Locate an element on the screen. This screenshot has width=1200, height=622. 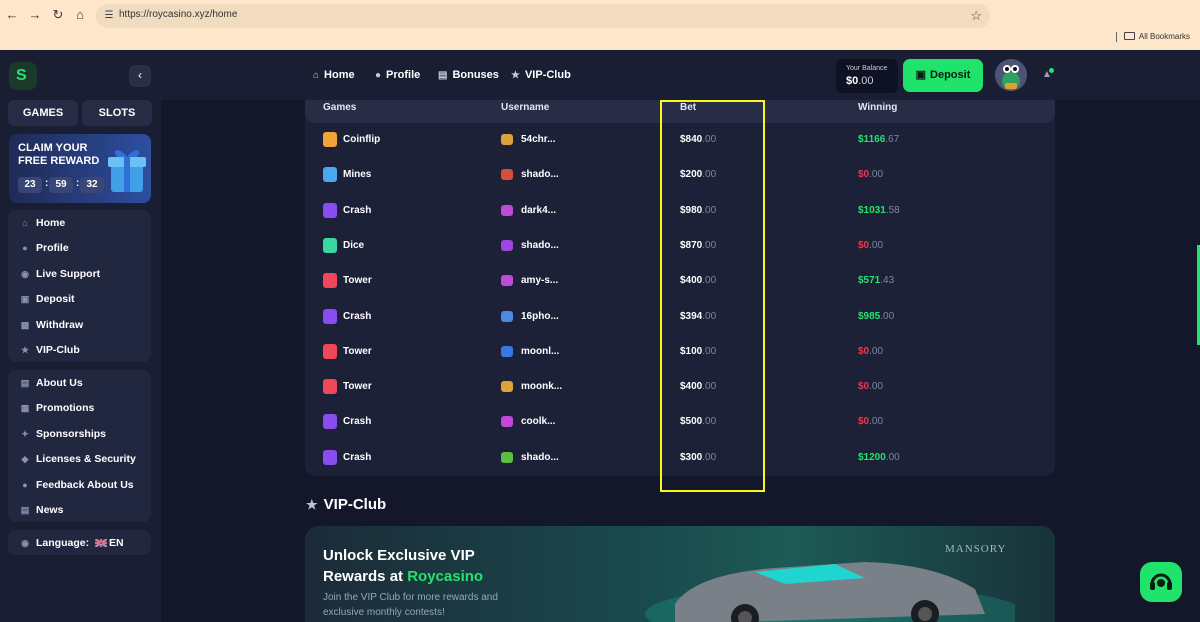
game-name: Dice is located at coordinates (354, 245).